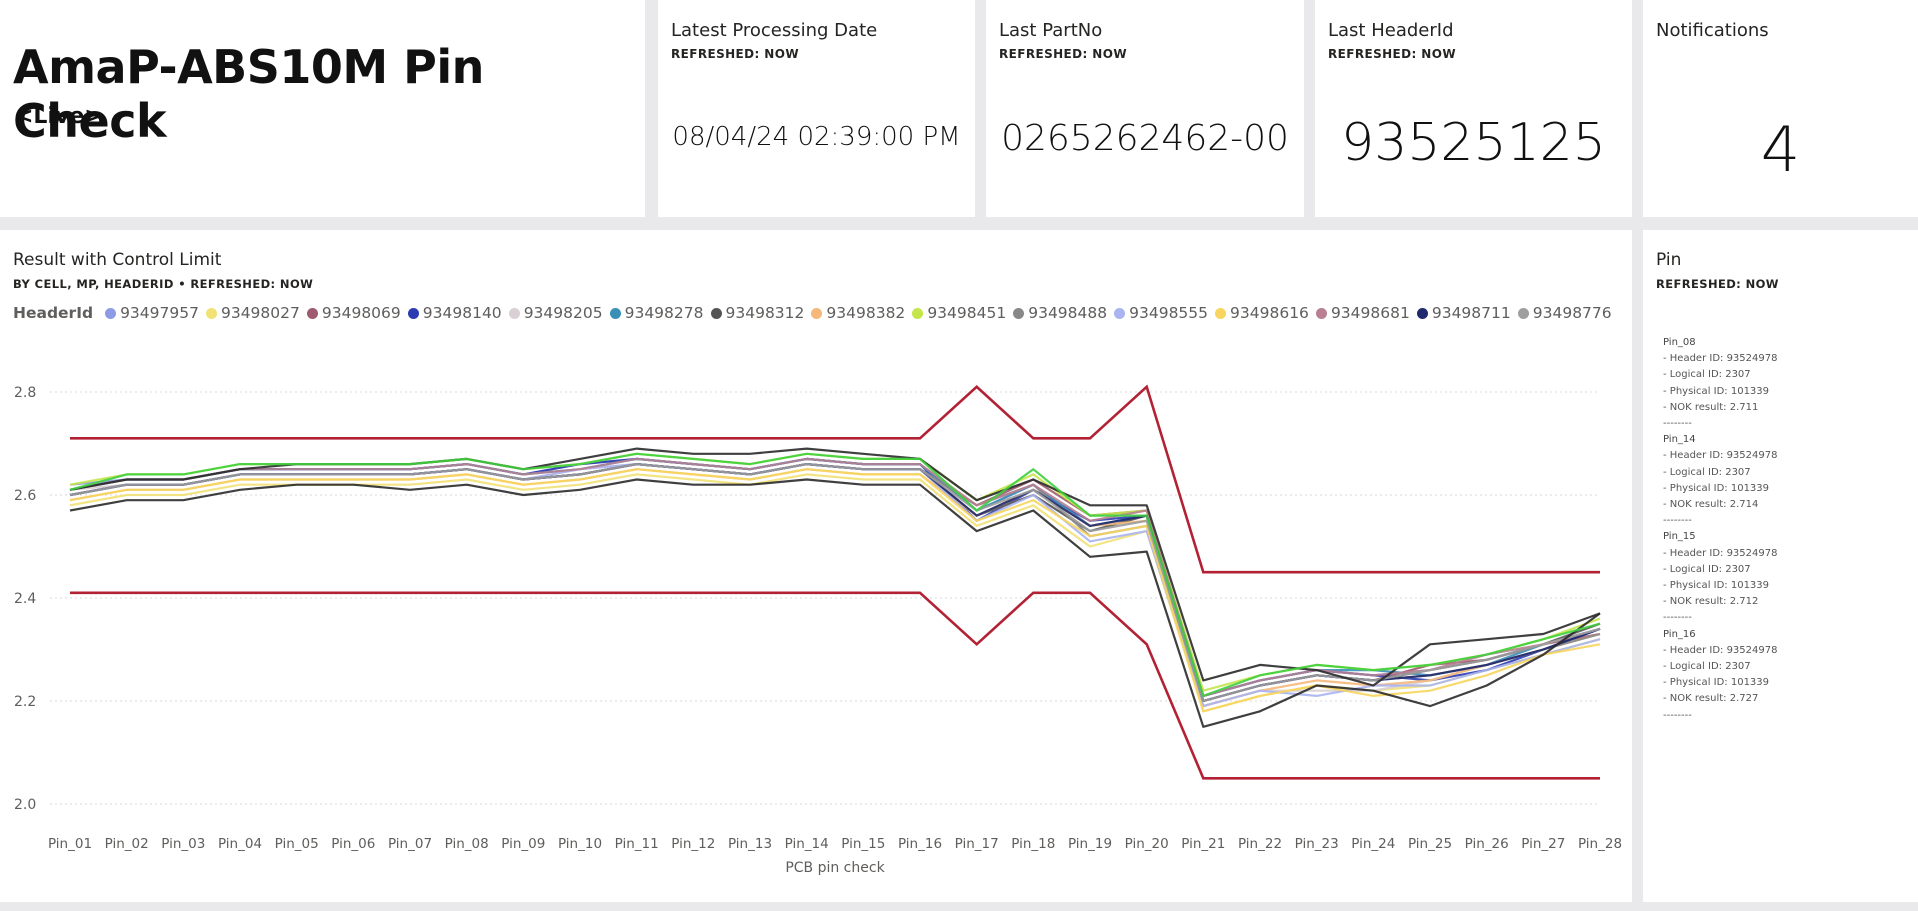  Describe the element at coordinates (816, 137) in the screenshot. I see `card-value: 08/04/24 02:39:00 PM` at that location.